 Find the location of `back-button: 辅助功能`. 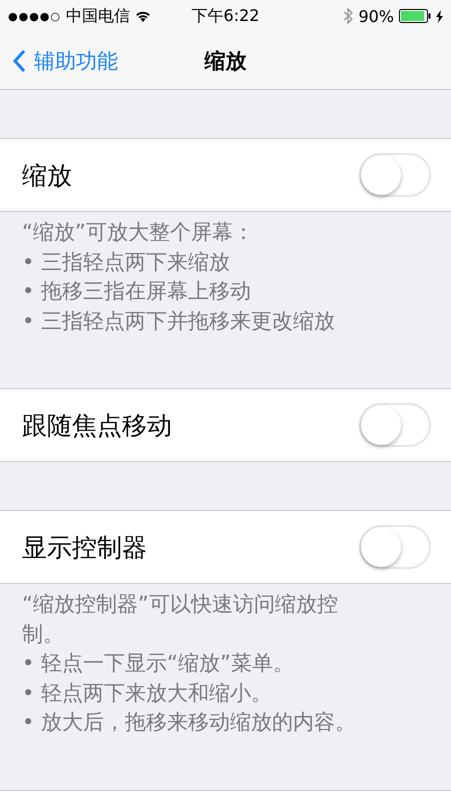

back-button: 辅助功能 is located at coordinates (59, 60).